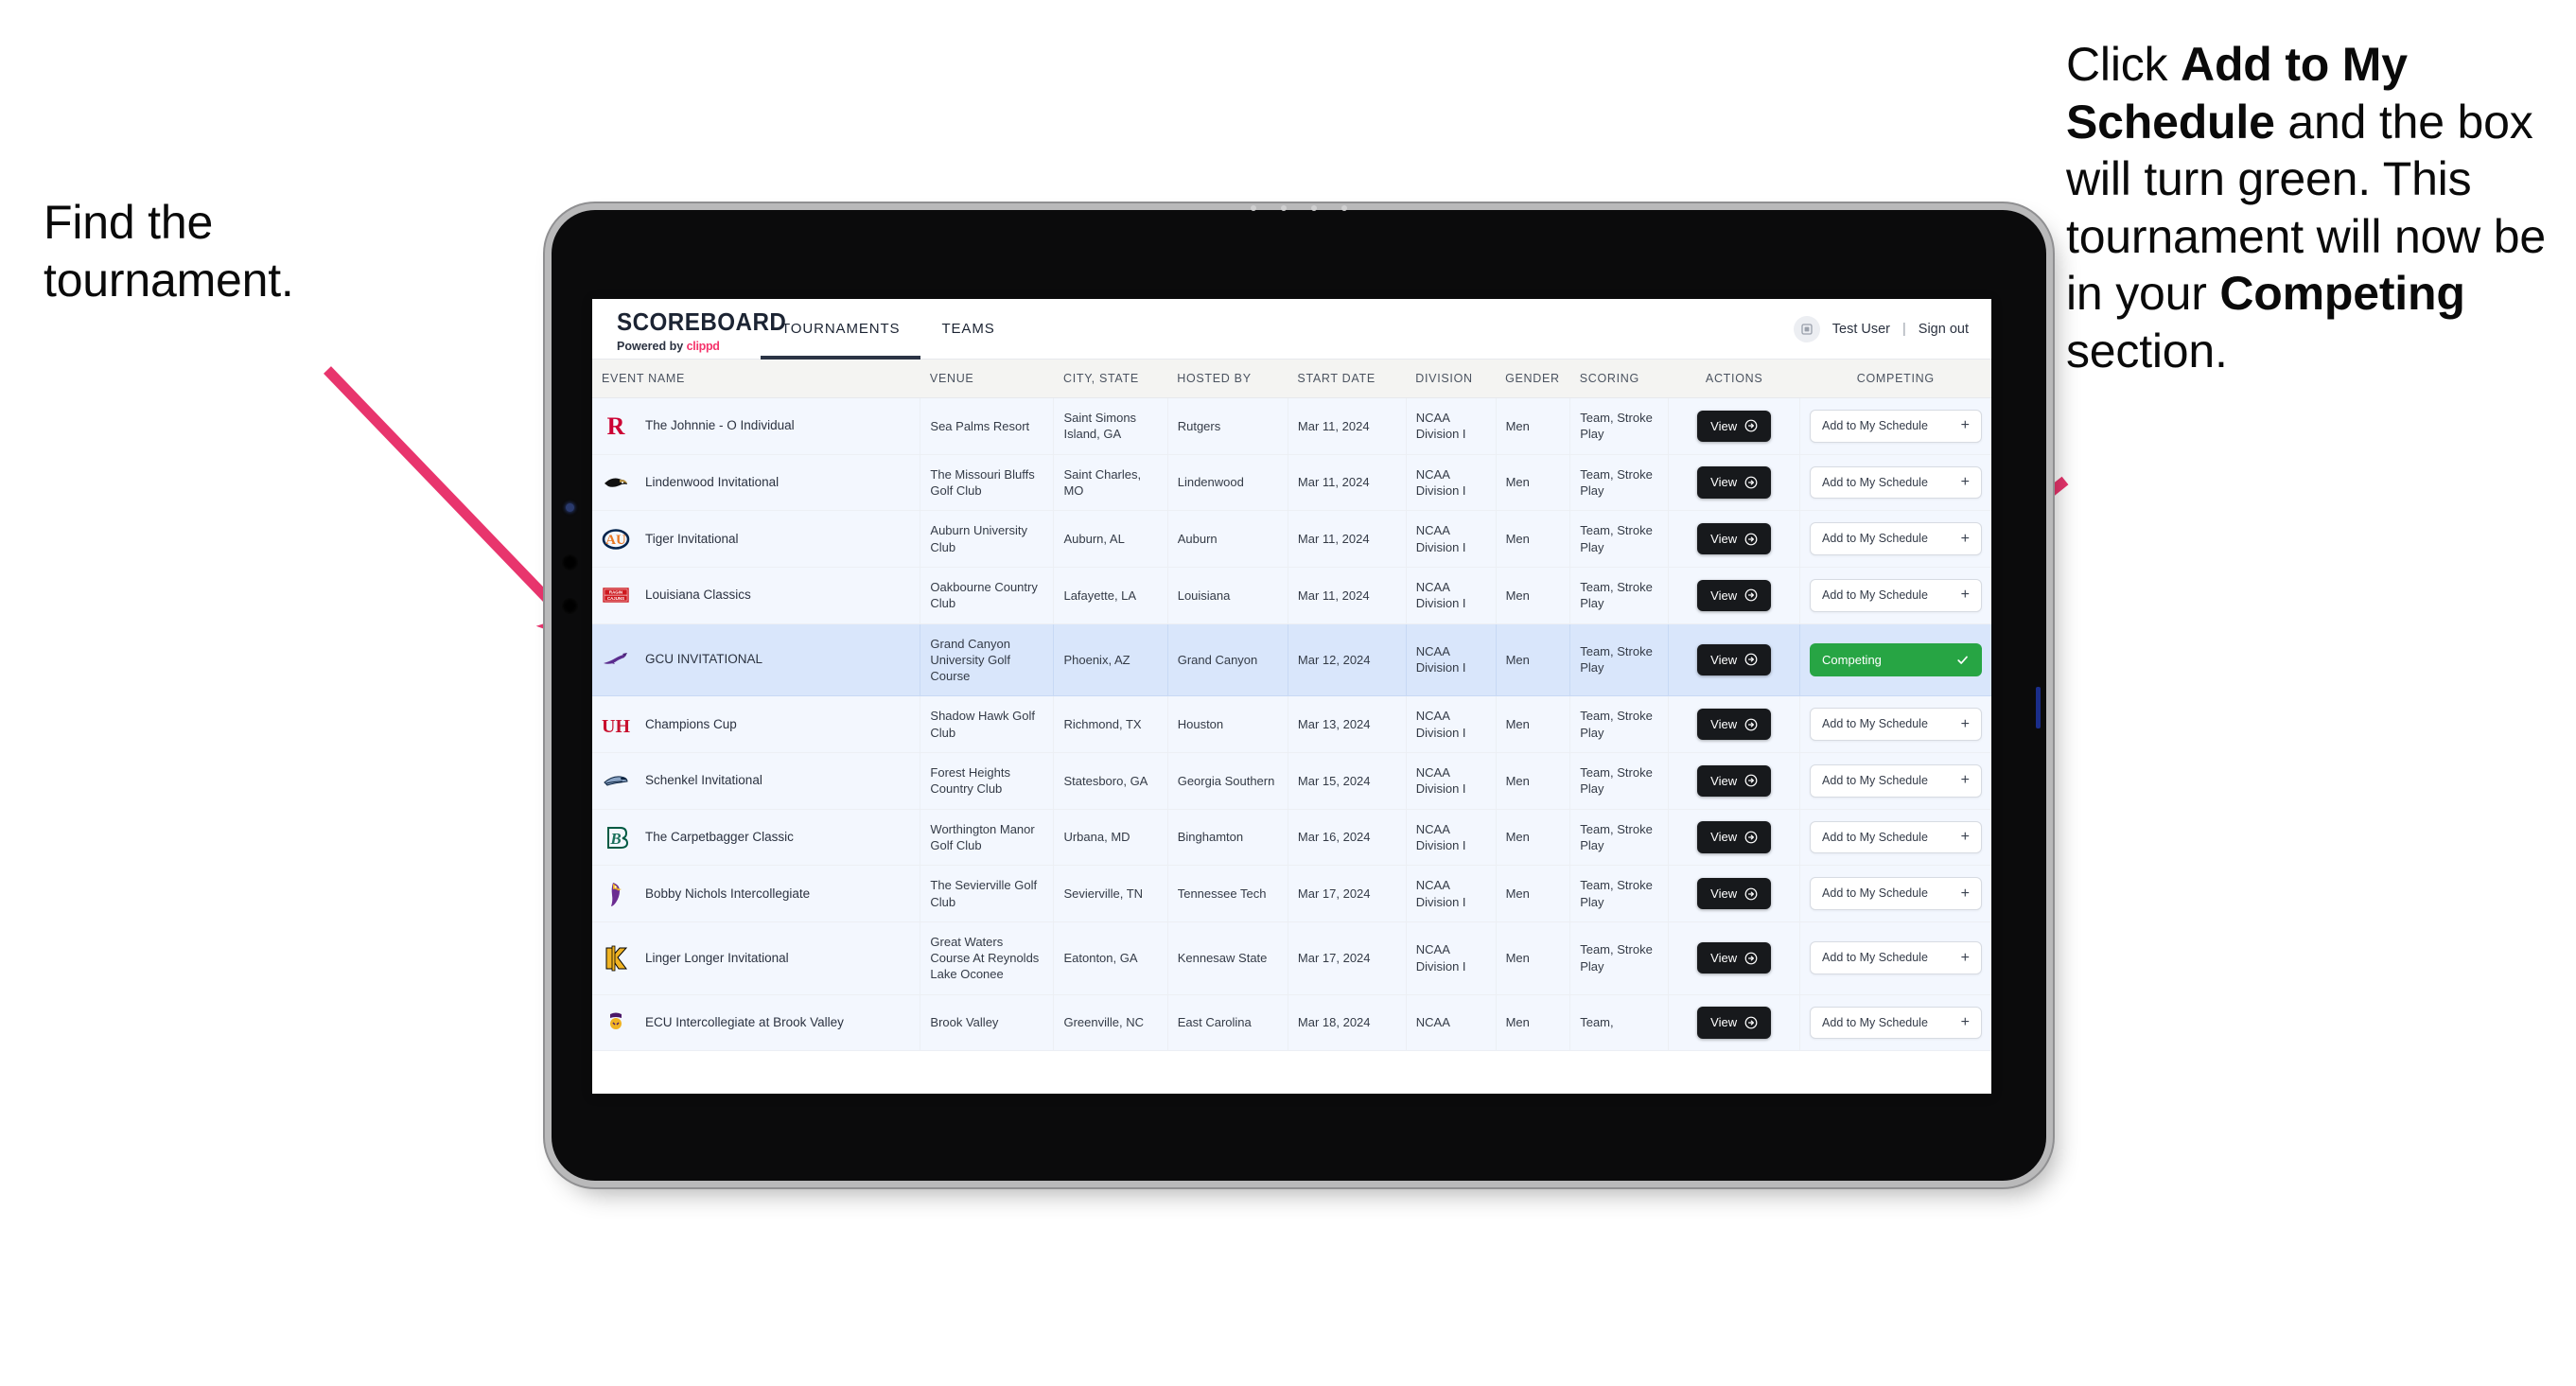  Describe the element at coordinates (1620, 483) in the screenshot. I see `cell-scoring: Team, Stroke Play` at that location.